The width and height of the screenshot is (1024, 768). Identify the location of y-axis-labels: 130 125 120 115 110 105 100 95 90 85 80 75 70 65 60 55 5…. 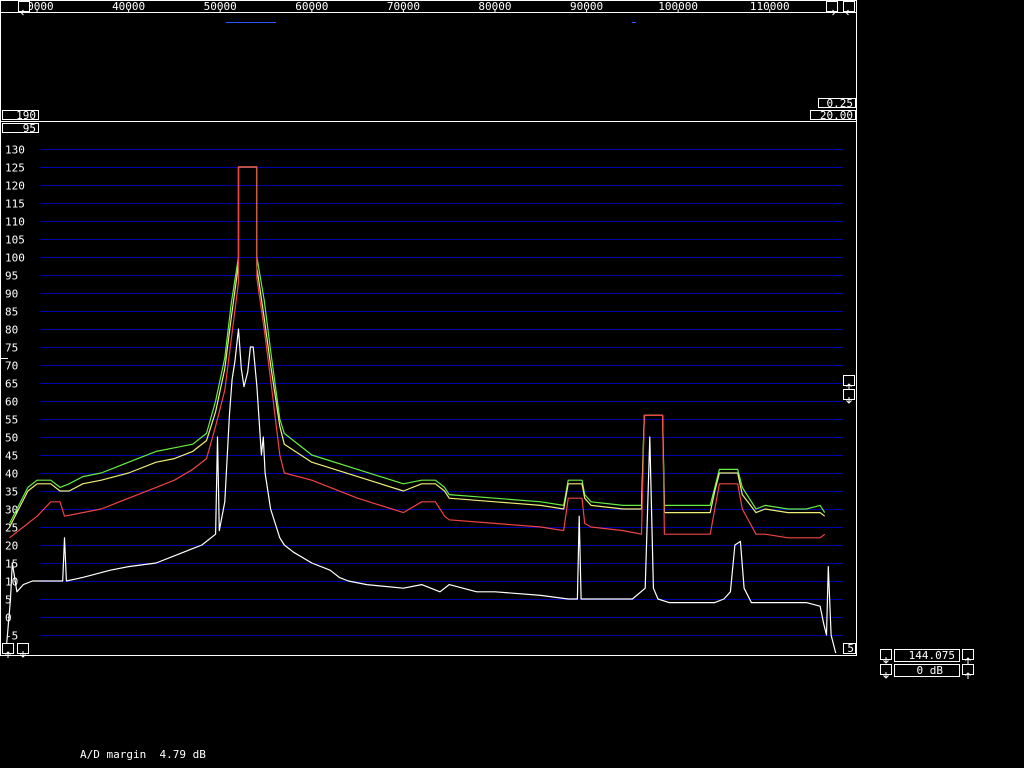
(15, 393).